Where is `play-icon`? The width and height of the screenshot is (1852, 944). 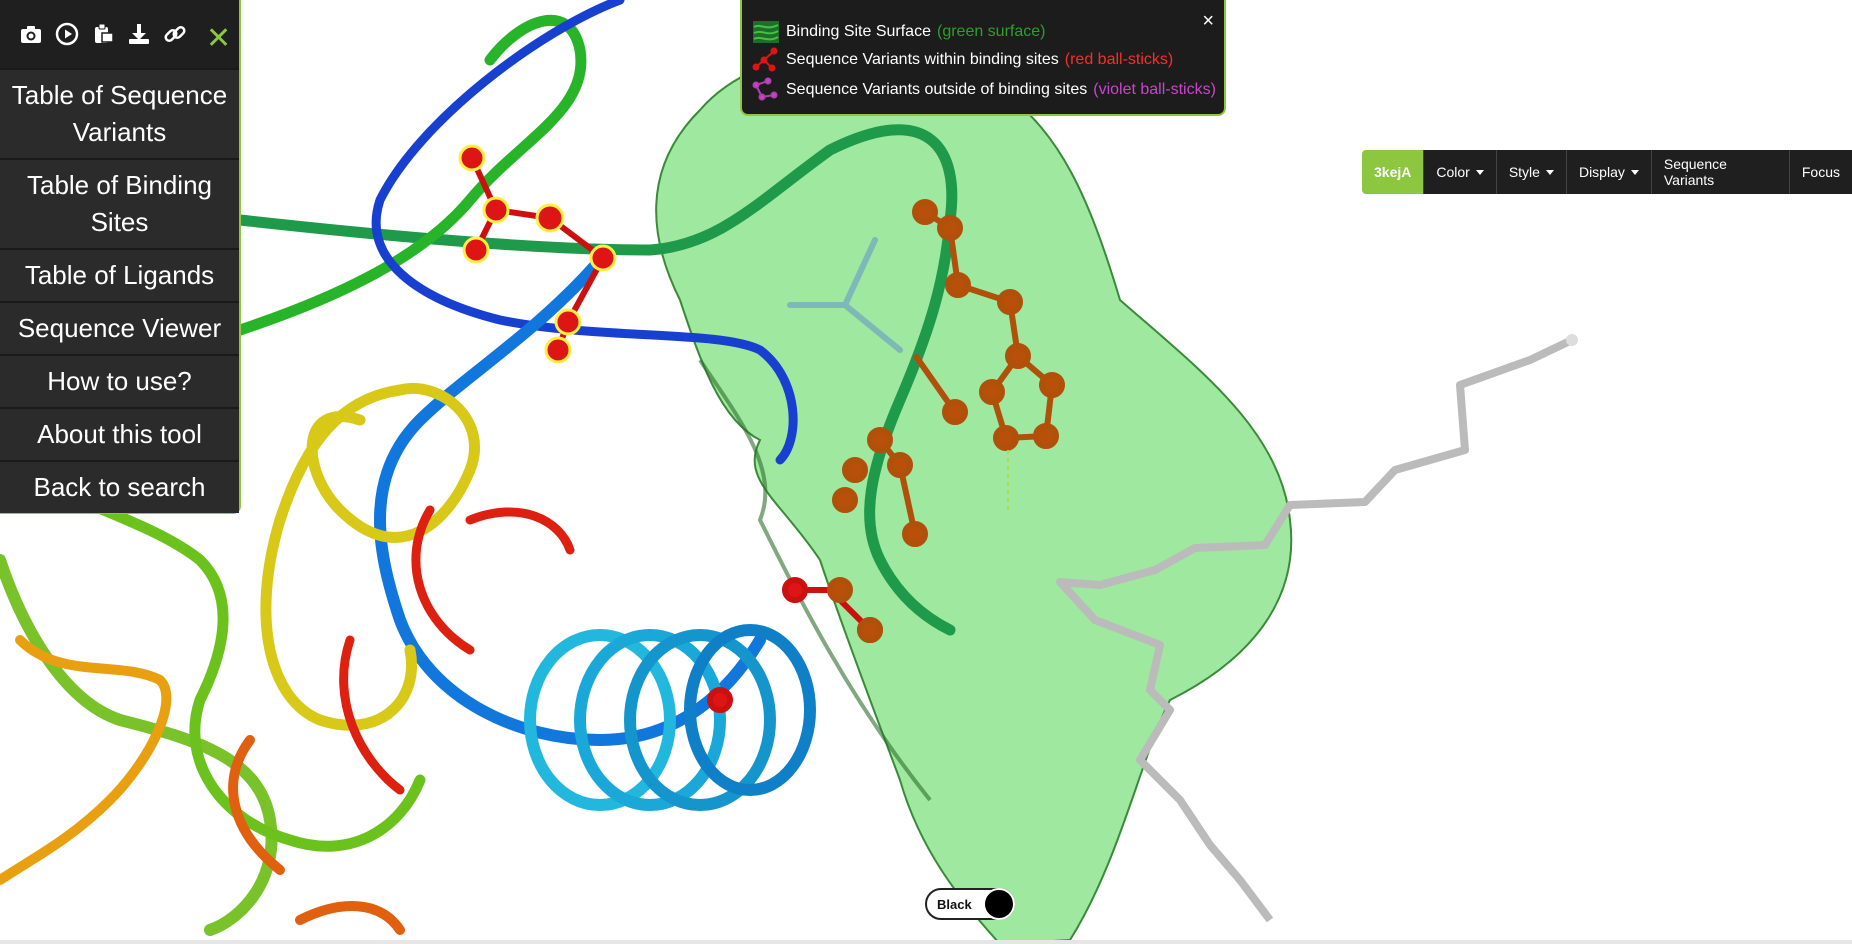
play-icon is located at coordinates (67, 34).